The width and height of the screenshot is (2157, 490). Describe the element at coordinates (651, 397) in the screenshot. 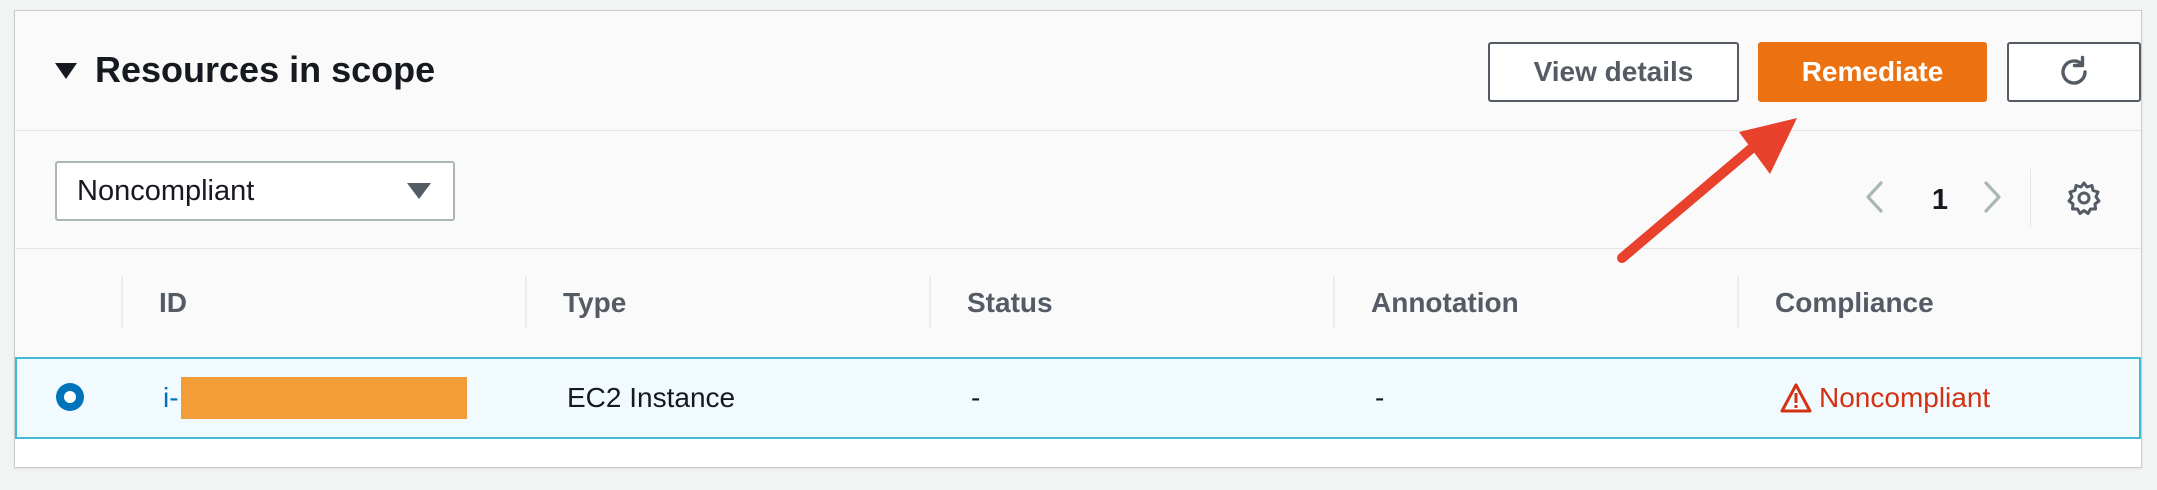

I see `resource-type-cell: EC2 Instance` at that location.